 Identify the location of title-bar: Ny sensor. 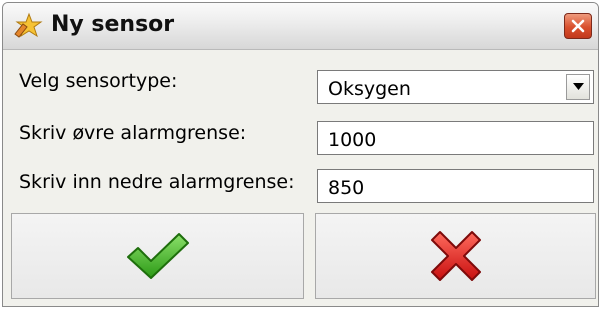
(300, 26).